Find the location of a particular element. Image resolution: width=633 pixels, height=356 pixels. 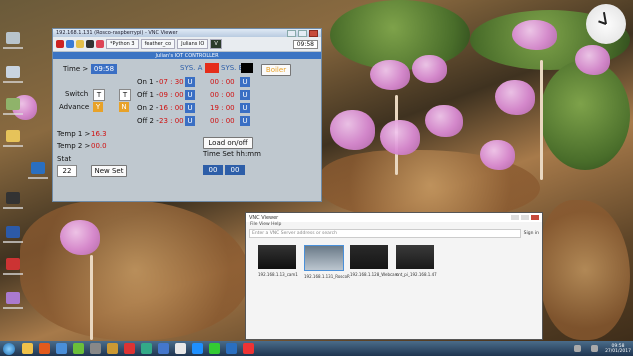

advance-b-toggle: N is located at coordinates (124, 107).